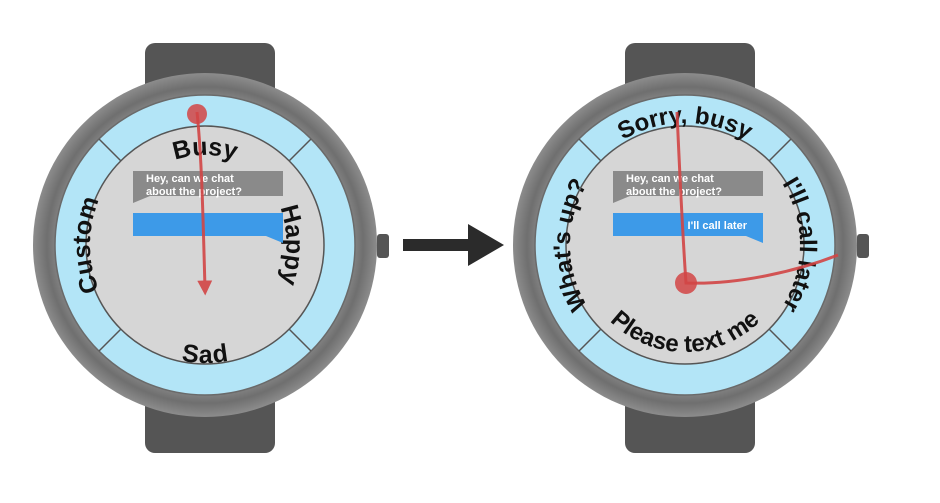 This screenshot has width=940, height=503. Describe the element at coordinates (205, 149) in the screenshot. I see `ring-label-top: Busy` at that location.